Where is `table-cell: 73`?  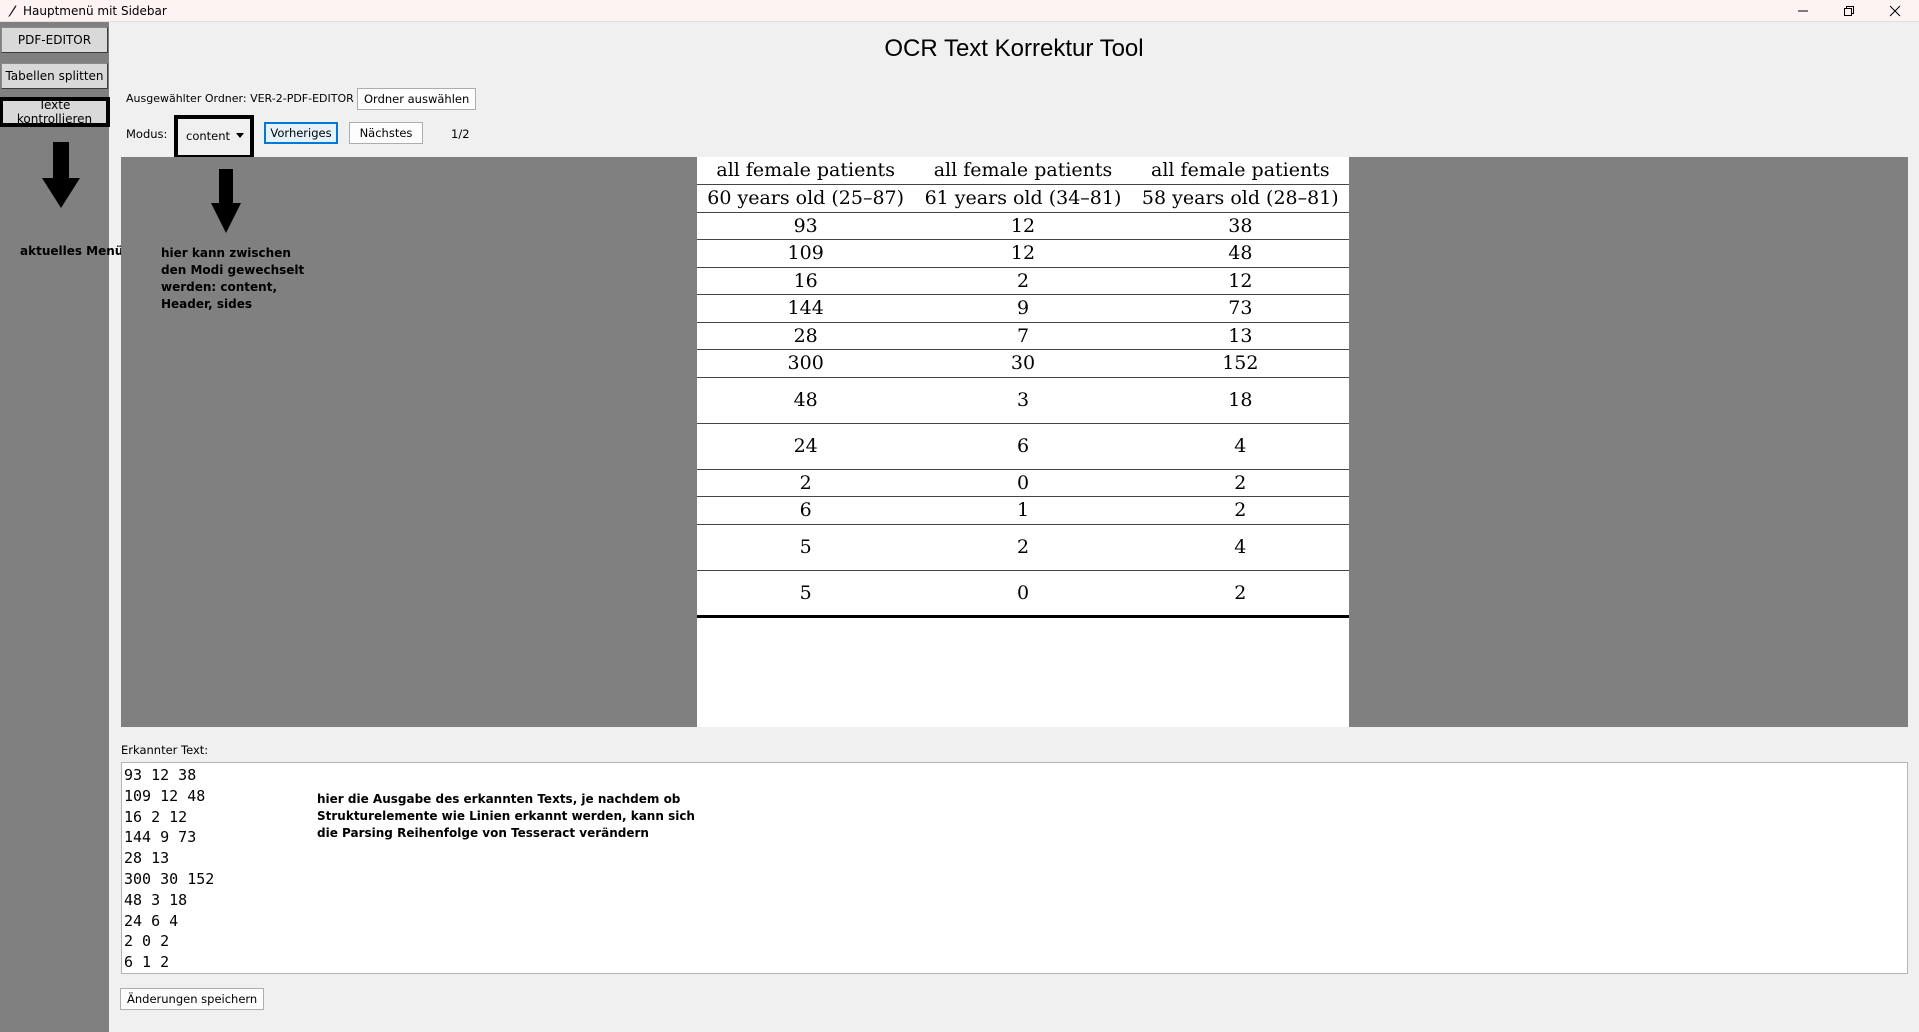
table-cell: 73 is located at coordinates (1240, 308).